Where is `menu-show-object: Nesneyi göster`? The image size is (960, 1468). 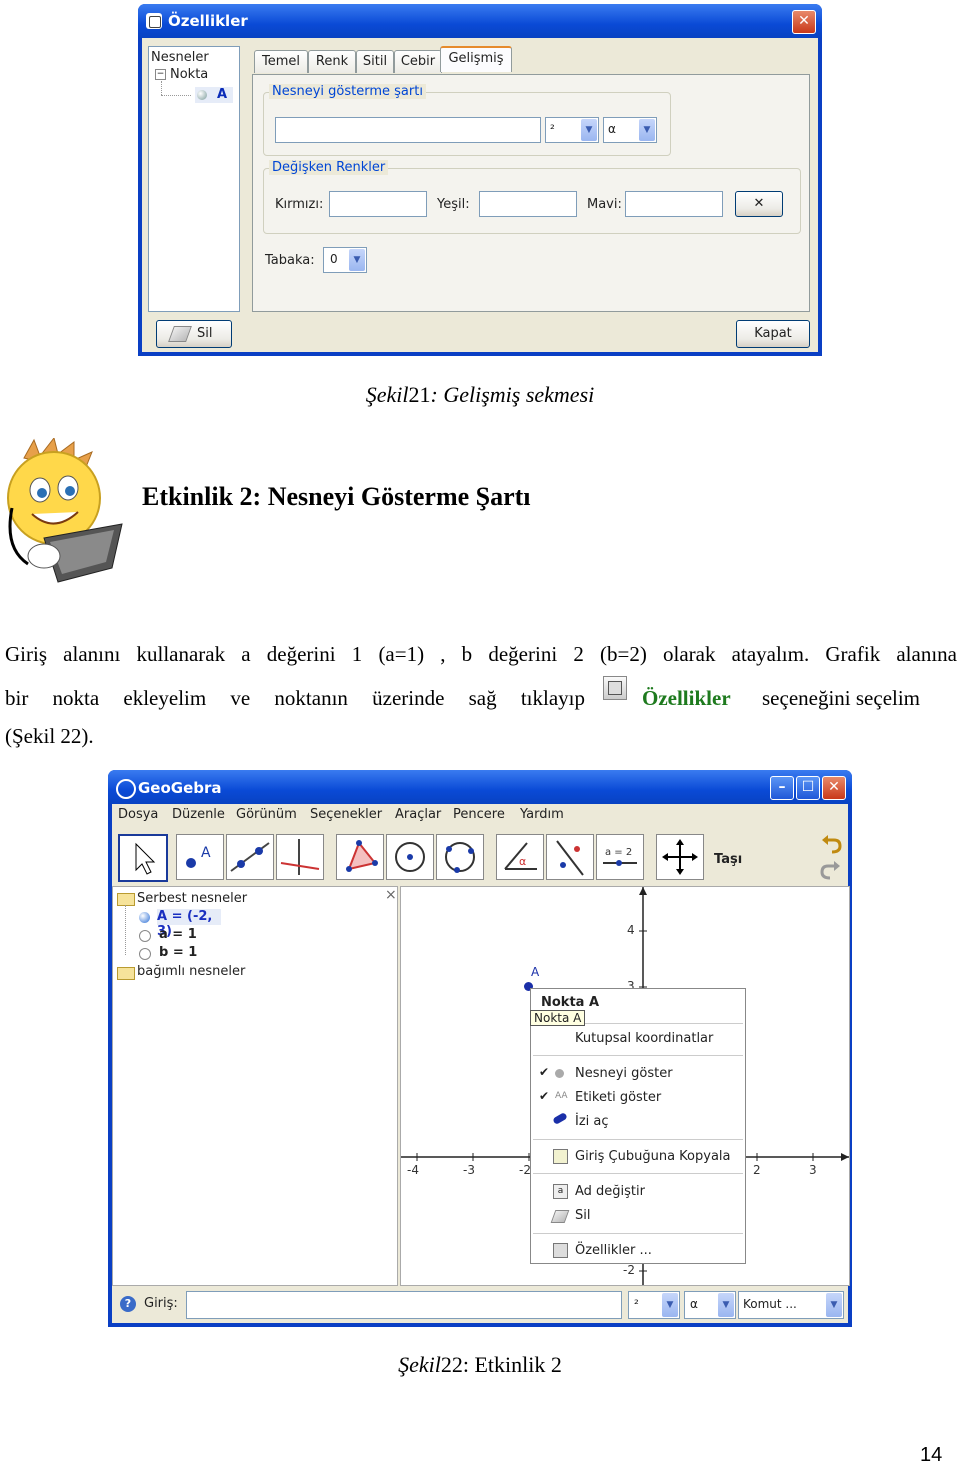
menu-show-object: Nesneyi göster is located at coordinates (624, 1073).